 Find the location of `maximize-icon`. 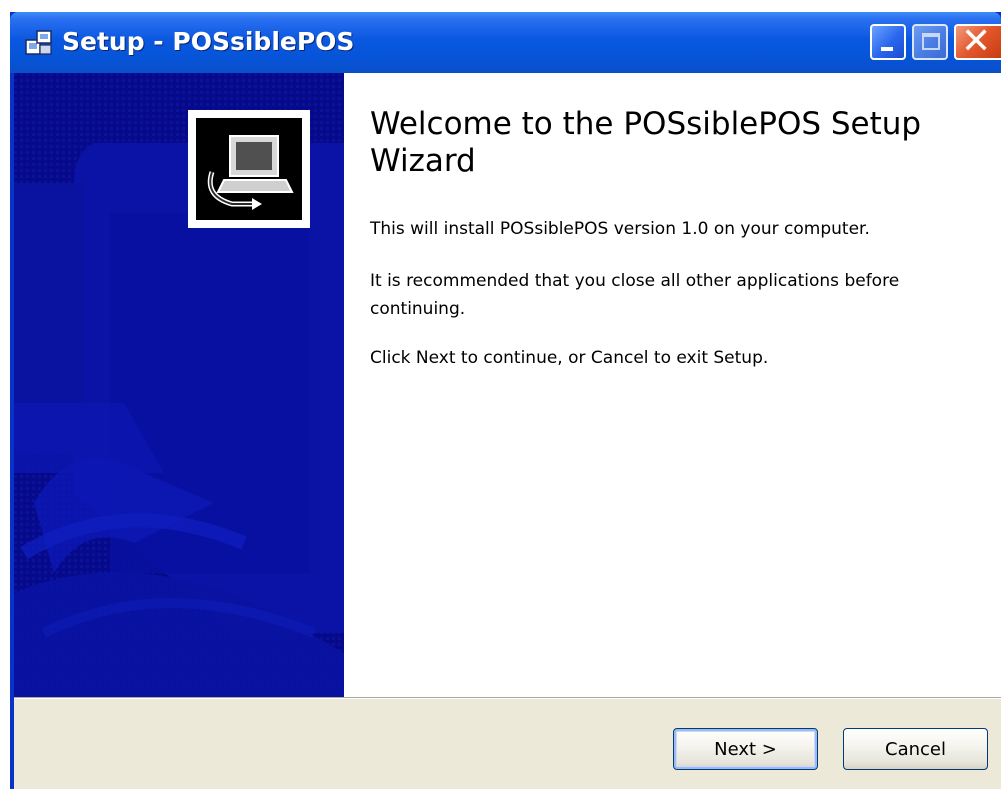

maximize-icon is located at coordinates (931, 41).